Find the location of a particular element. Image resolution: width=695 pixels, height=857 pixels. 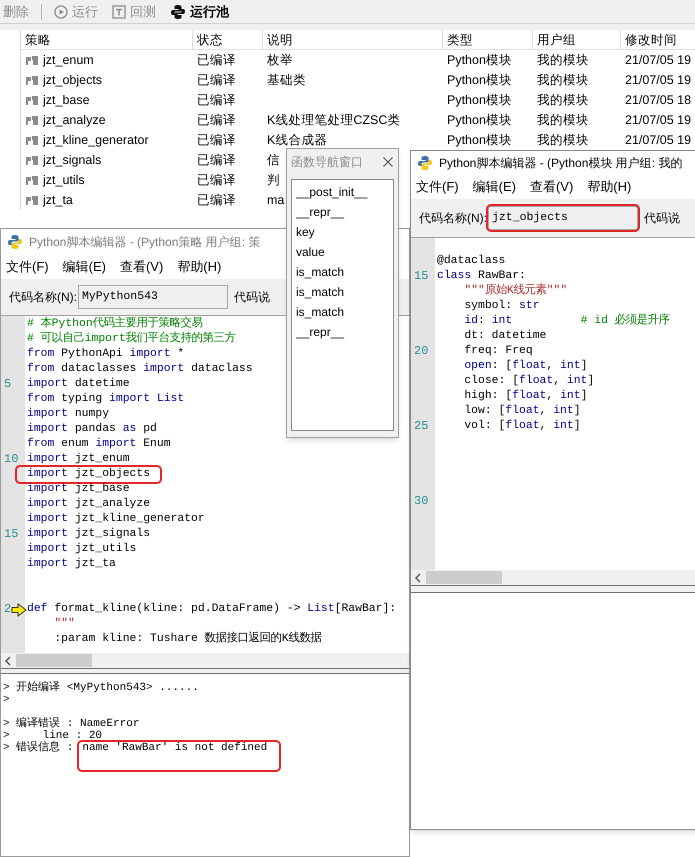

code-line: import jzt_utils is located at coordinates (81, 549).